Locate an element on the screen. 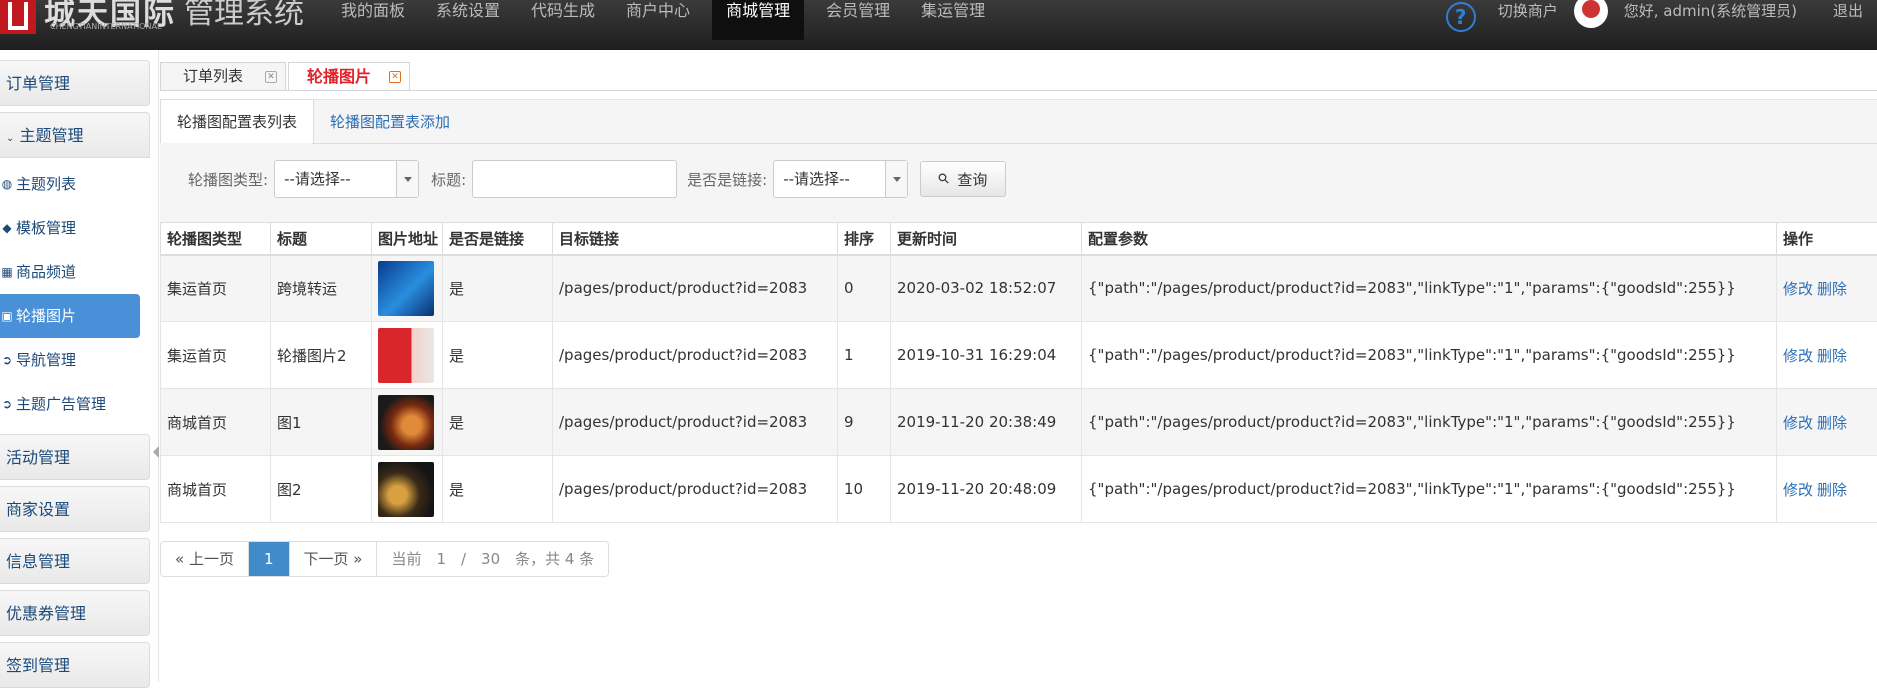 The width and height of the screenshot is (1877, 694). cell-title: 轮播图片2 is located at coordinates (321, 355).